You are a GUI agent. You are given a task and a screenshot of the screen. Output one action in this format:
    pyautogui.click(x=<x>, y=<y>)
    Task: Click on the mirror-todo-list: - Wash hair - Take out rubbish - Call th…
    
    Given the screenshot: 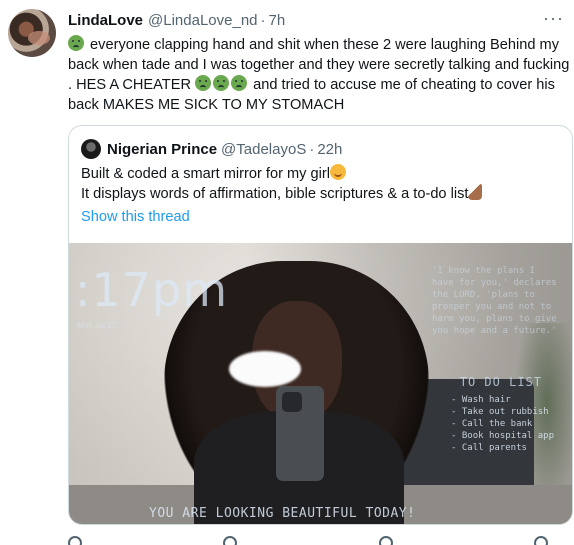 What is the action you would take?
    pyautogui.click(x=502, y=424)
    